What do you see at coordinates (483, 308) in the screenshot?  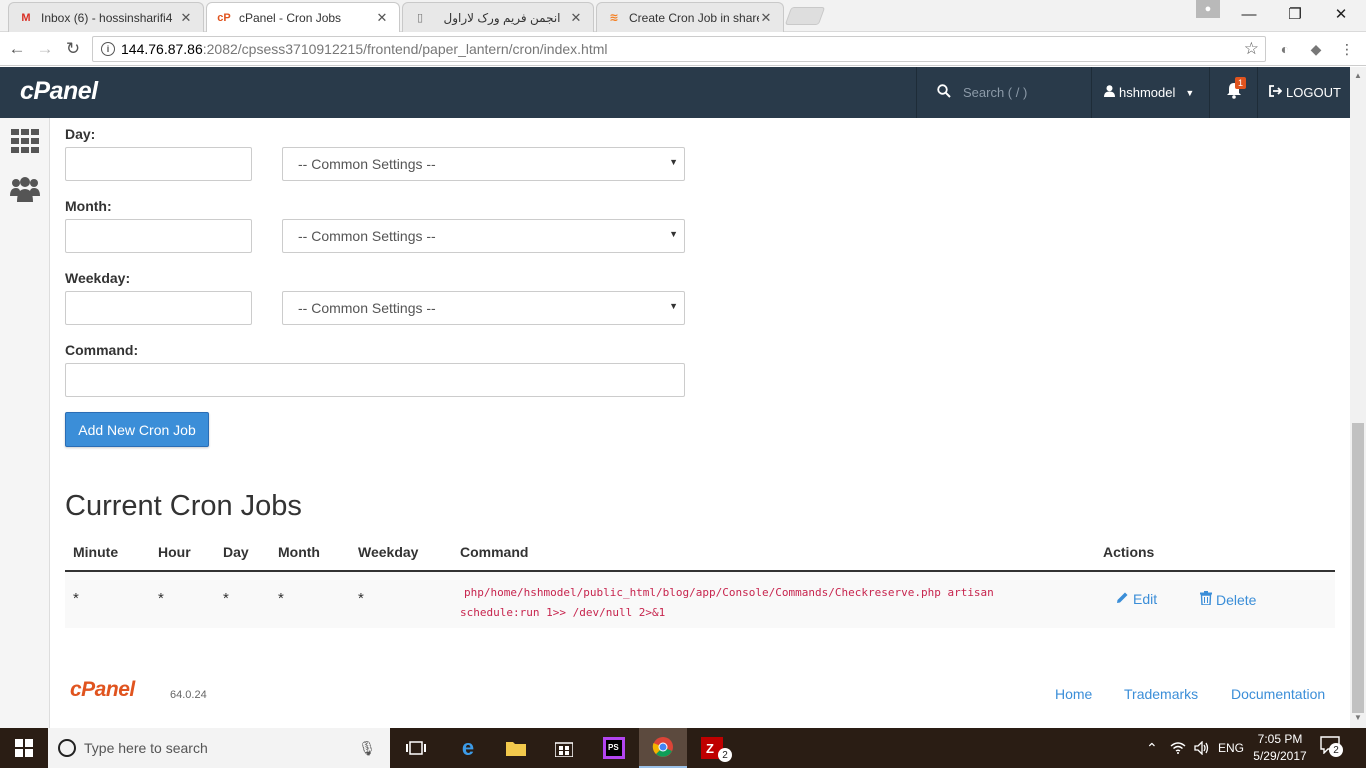 I see `weekday-common-settings-select: -- Common Settings -- ▼` at bounding box center [483, 308].